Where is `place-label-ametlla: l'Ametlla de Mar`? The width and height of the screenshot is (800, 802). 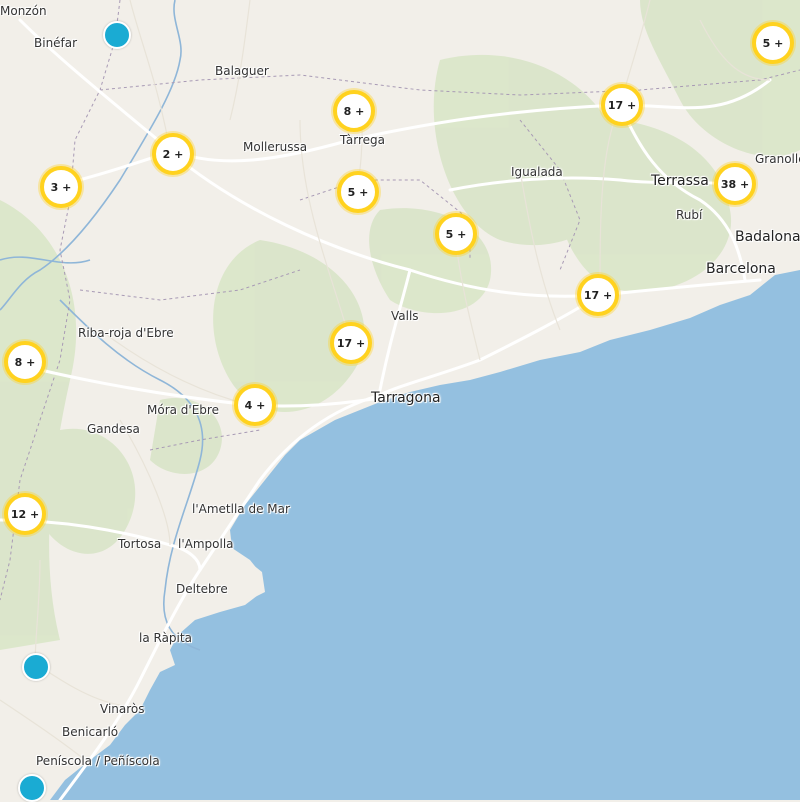
place-label-ametlla: l'Ametlla de Mar is located at coordinates (241, 509).